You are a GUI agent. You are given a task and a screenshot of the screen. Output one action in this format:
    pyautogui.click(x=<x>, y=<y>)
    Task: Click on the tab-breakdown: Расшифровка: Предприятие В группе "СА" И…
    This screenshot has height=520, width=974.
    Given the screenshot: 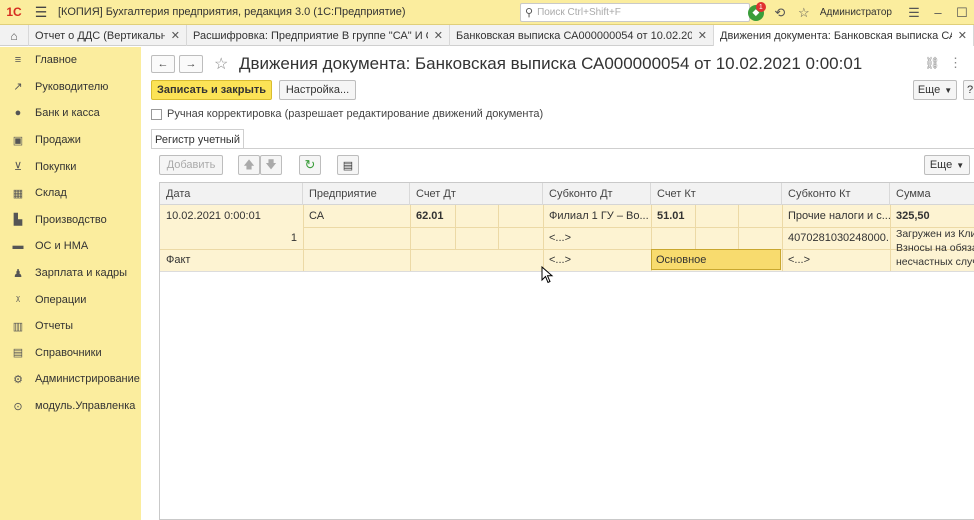 What is the action you would take?
    pyautogui.click(x=318, y=35)
    